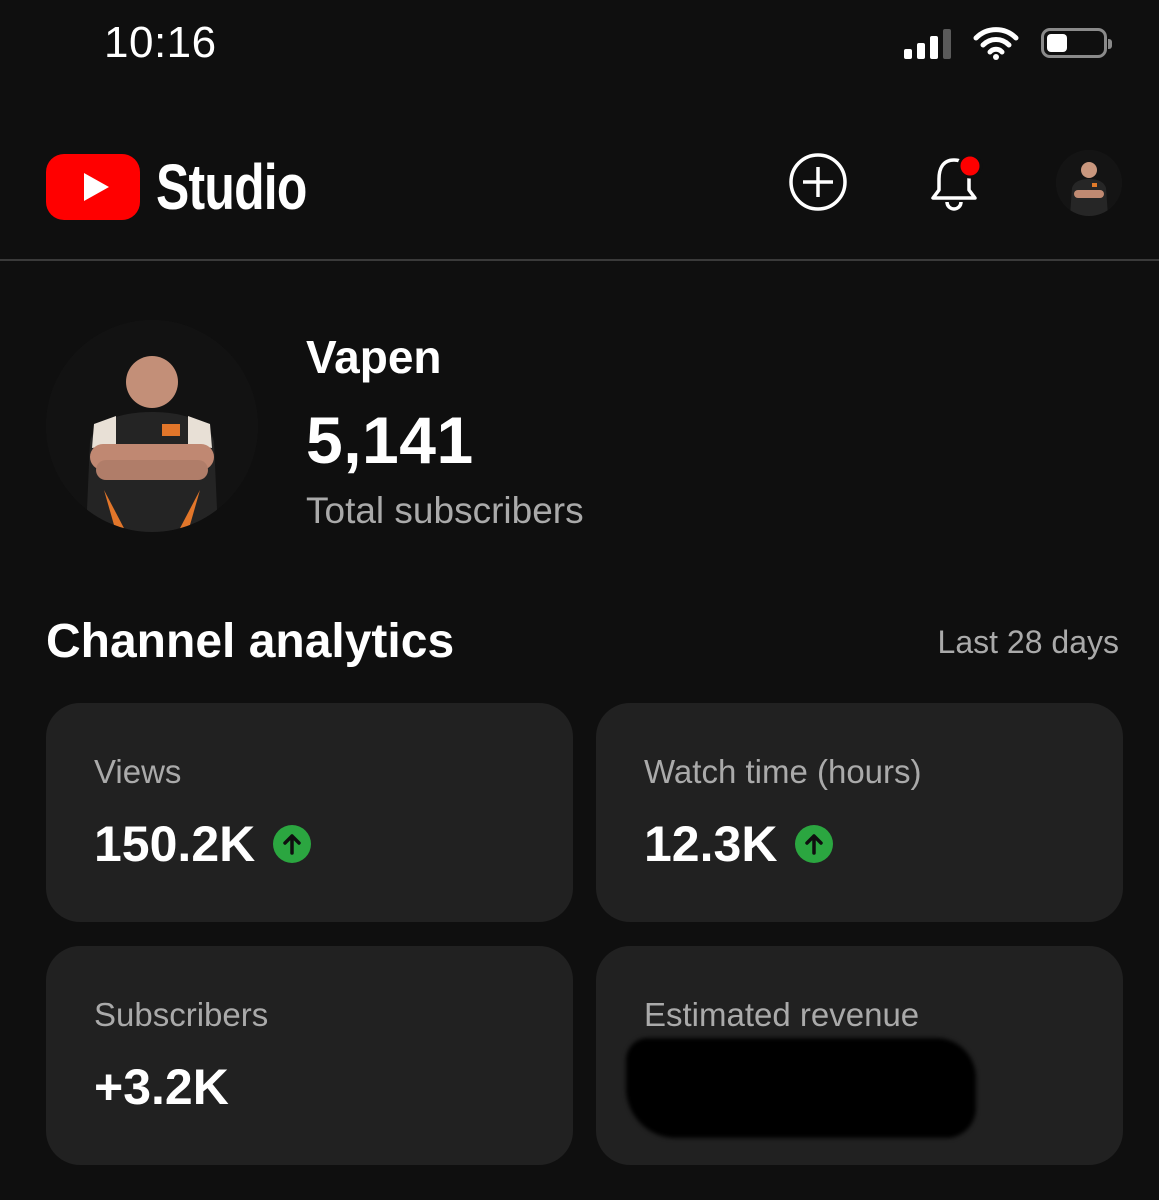 This screenshot has width=1159, height=1200. What do you see at coordinates (181, 1014) in the screenshot?
I see `card-label: Subscribers` at bounding box center [181, 1014].